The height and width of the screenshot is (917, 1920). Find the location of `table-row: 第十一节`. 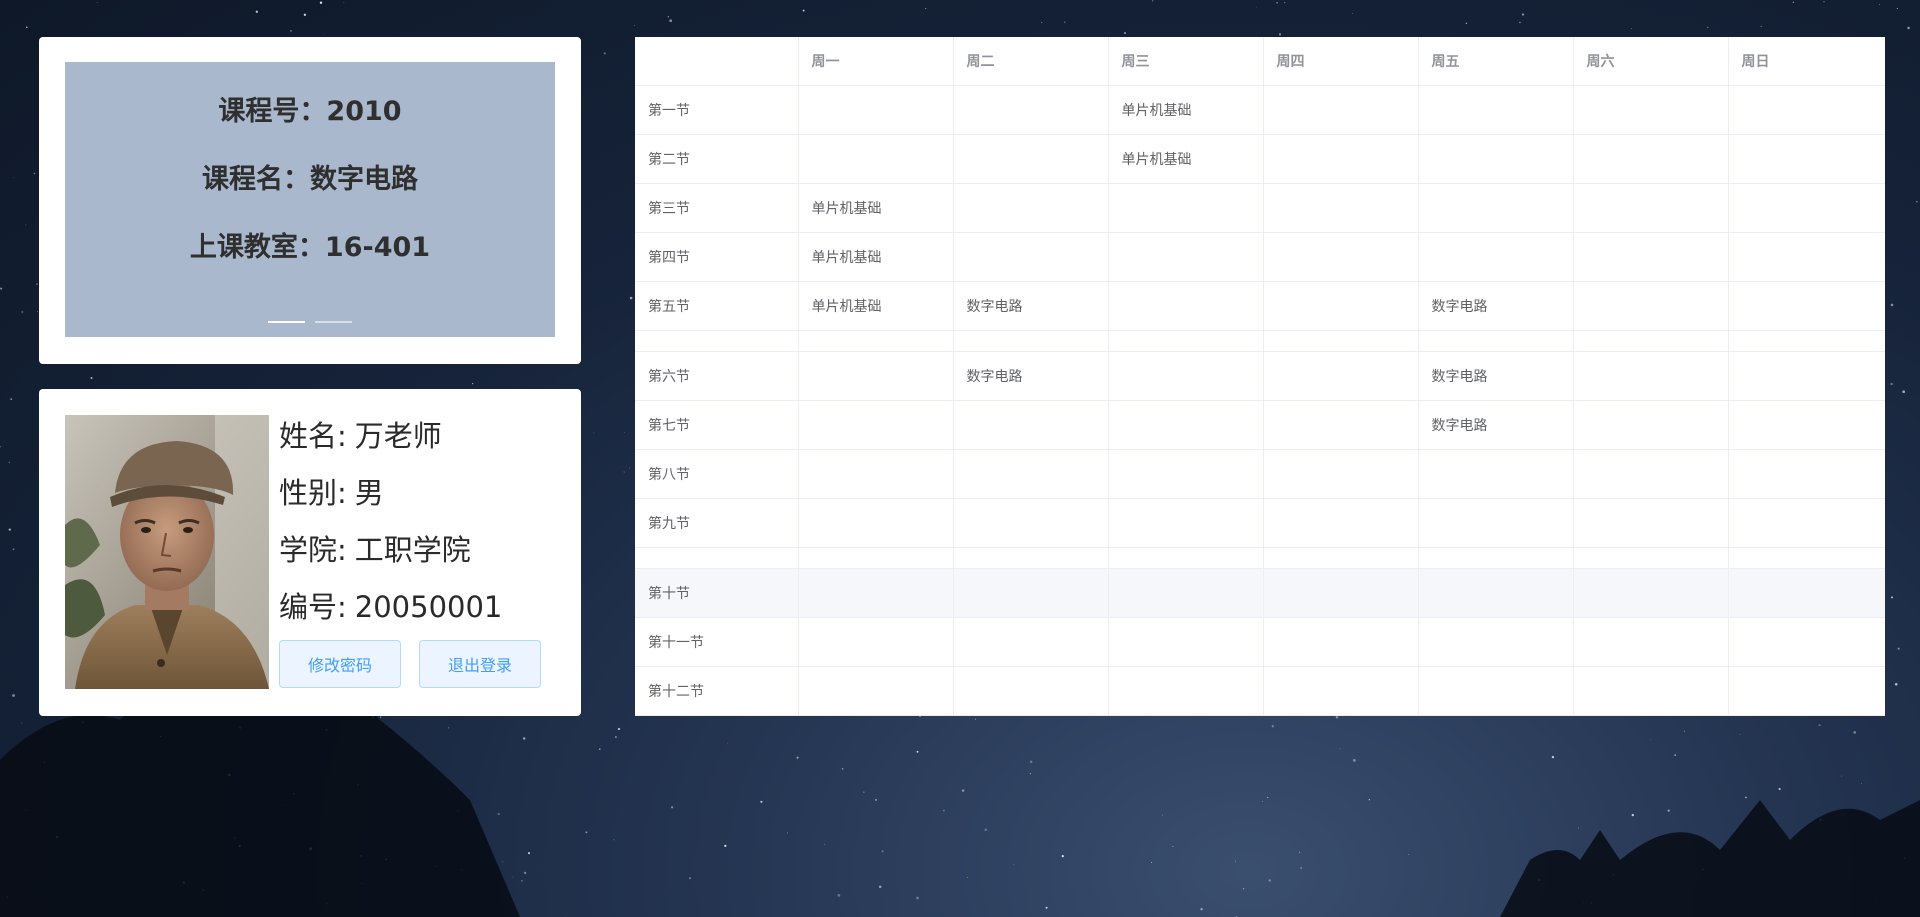

table-row: 第十一节 is located at coordinates (1260, 642).